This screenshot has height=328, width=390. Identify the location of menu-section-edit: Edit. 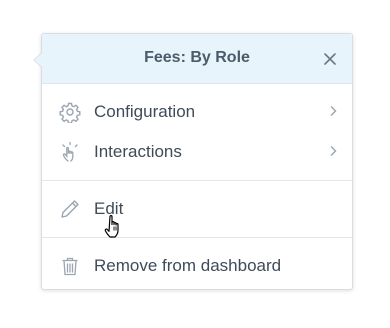
(197, 209).